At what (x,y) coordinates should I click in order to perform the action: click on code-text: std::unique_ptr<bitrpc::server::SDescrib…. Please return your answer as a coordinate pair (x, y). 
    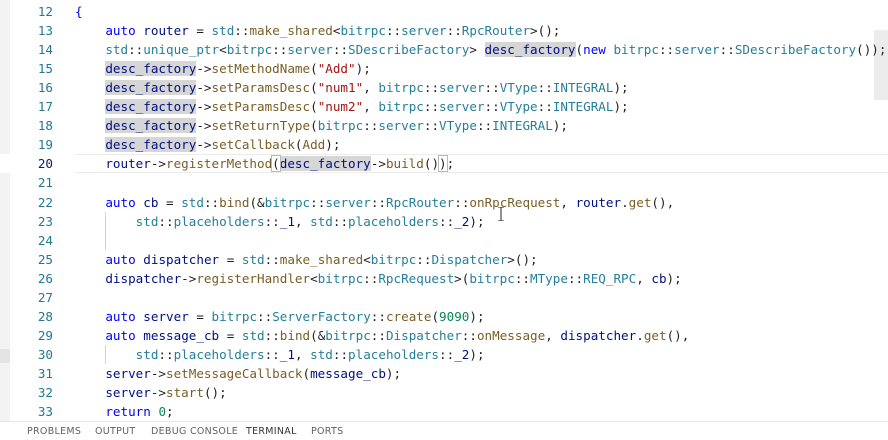
    Looking at the image, I should click on (480, 49).